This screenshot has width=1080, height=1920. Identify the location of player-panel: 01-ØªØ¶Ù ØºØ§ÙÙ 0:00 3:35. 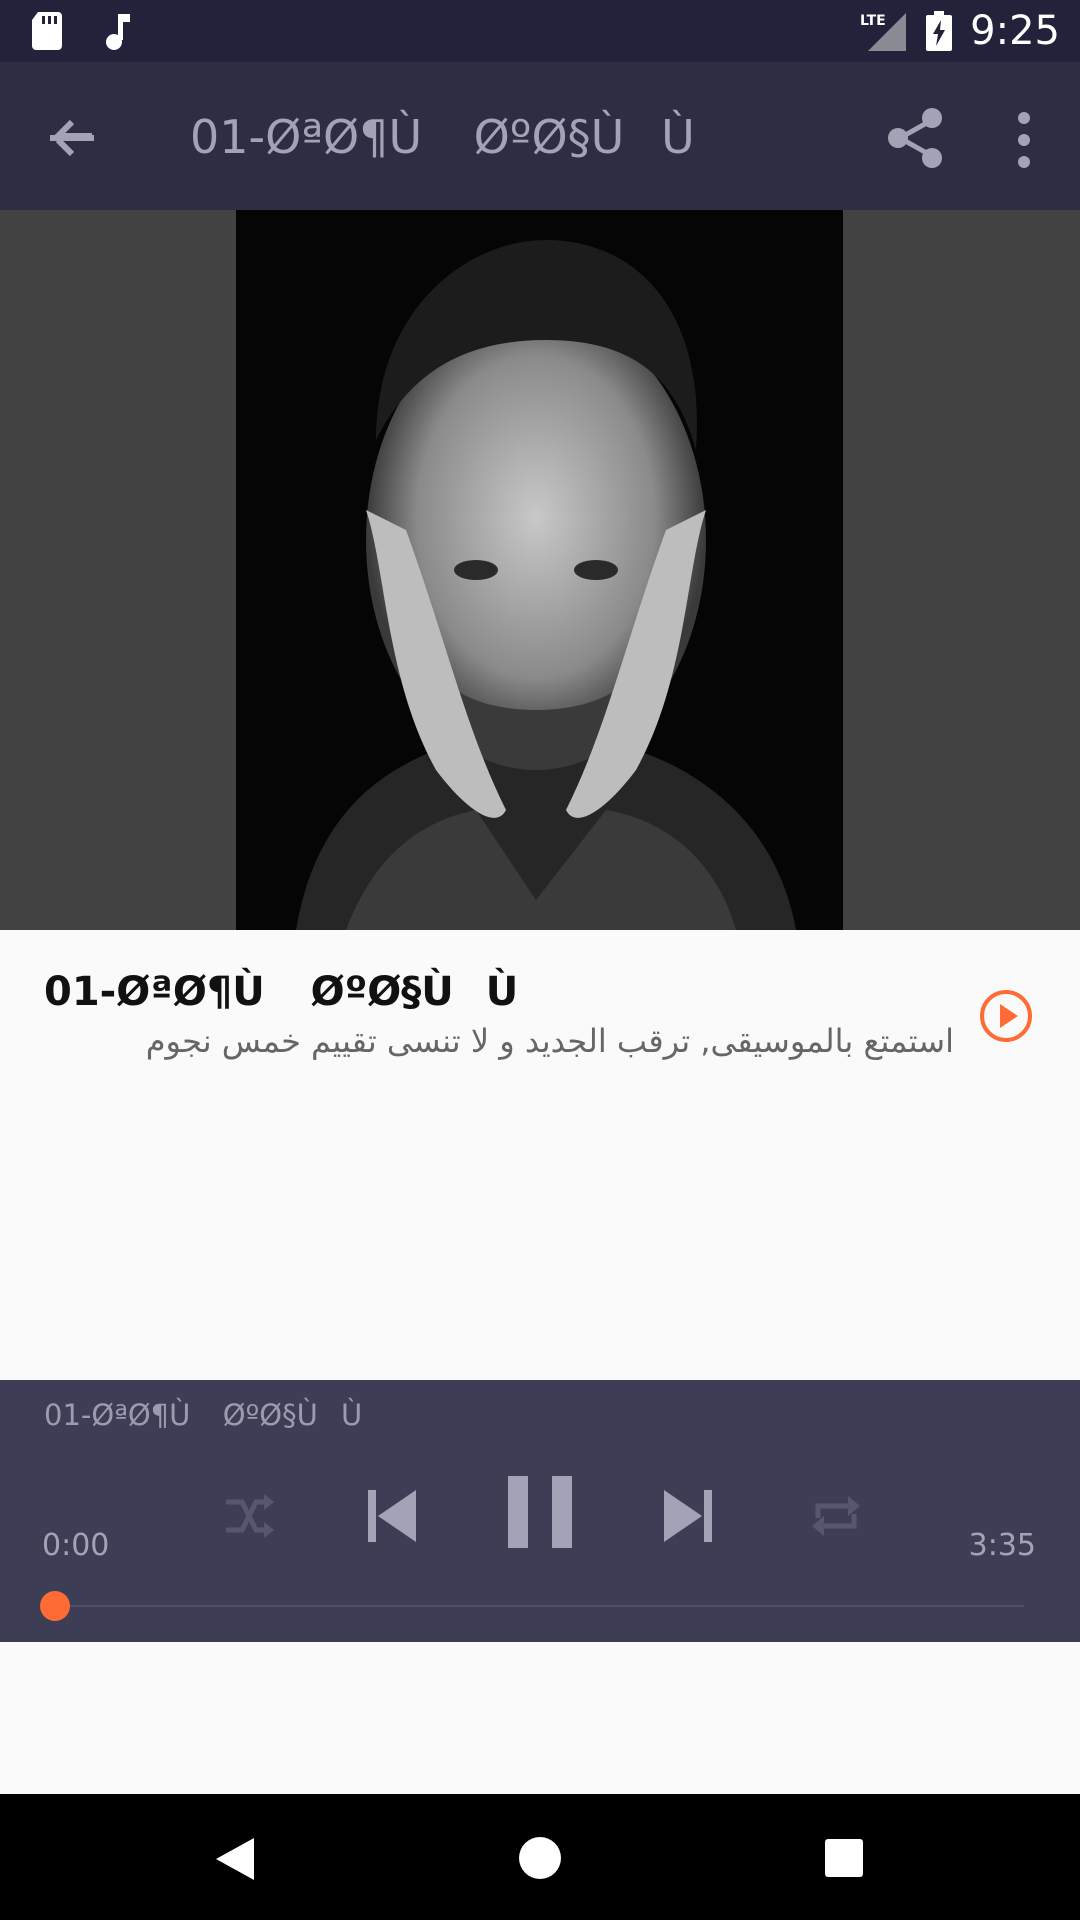
(540, 1511).